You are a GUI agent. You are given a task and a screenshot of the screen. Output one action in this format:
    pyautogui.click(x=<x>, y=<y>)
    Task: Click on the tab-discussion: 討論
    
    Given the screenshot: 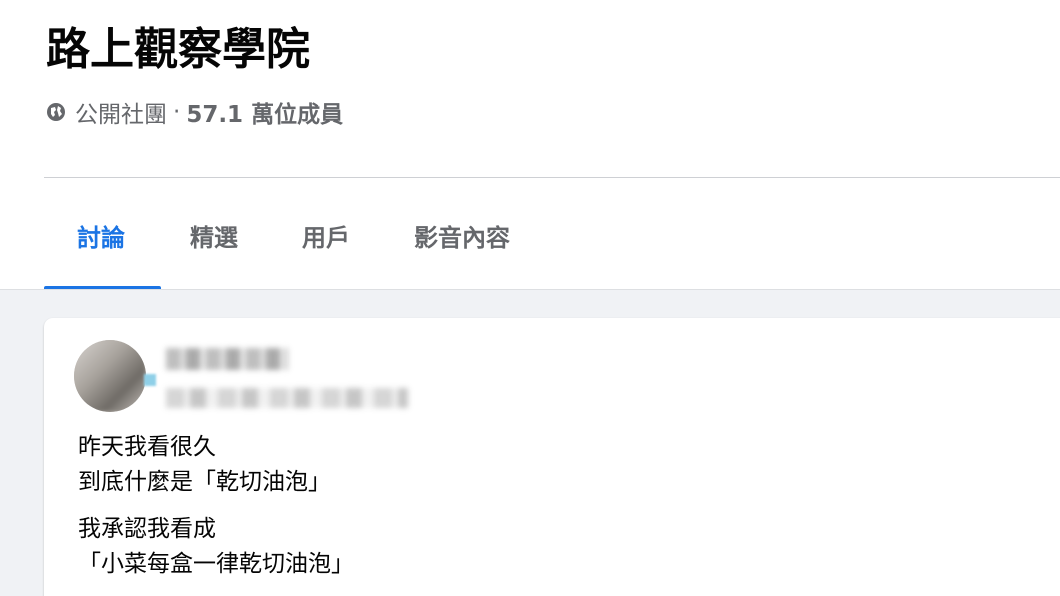 What is the action you would take?
    pyautogui.click(x=102, y=235)
    